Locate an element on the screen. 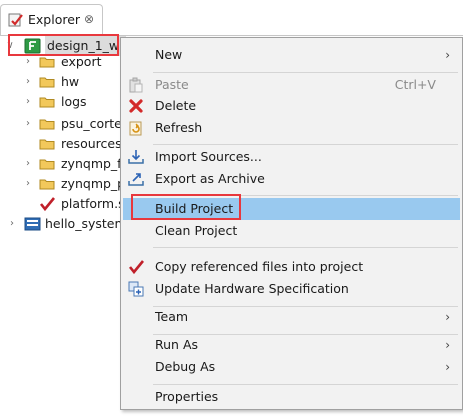 This screenshot has height=418, width=463. menu-item-clean-project: Clean Project is located at coordinates (291, 231).